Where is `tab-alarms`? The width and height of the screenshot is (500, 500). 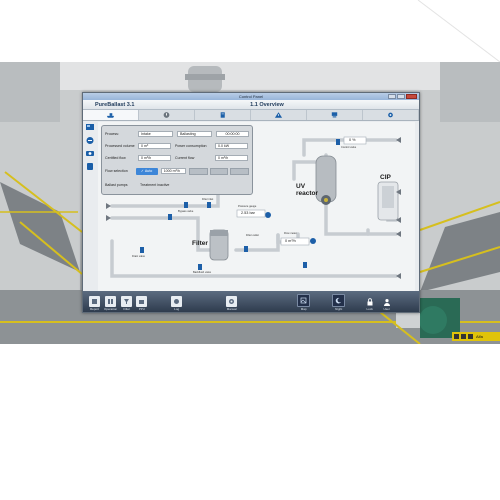
tab-alarms is located at coordinates (167, 115).